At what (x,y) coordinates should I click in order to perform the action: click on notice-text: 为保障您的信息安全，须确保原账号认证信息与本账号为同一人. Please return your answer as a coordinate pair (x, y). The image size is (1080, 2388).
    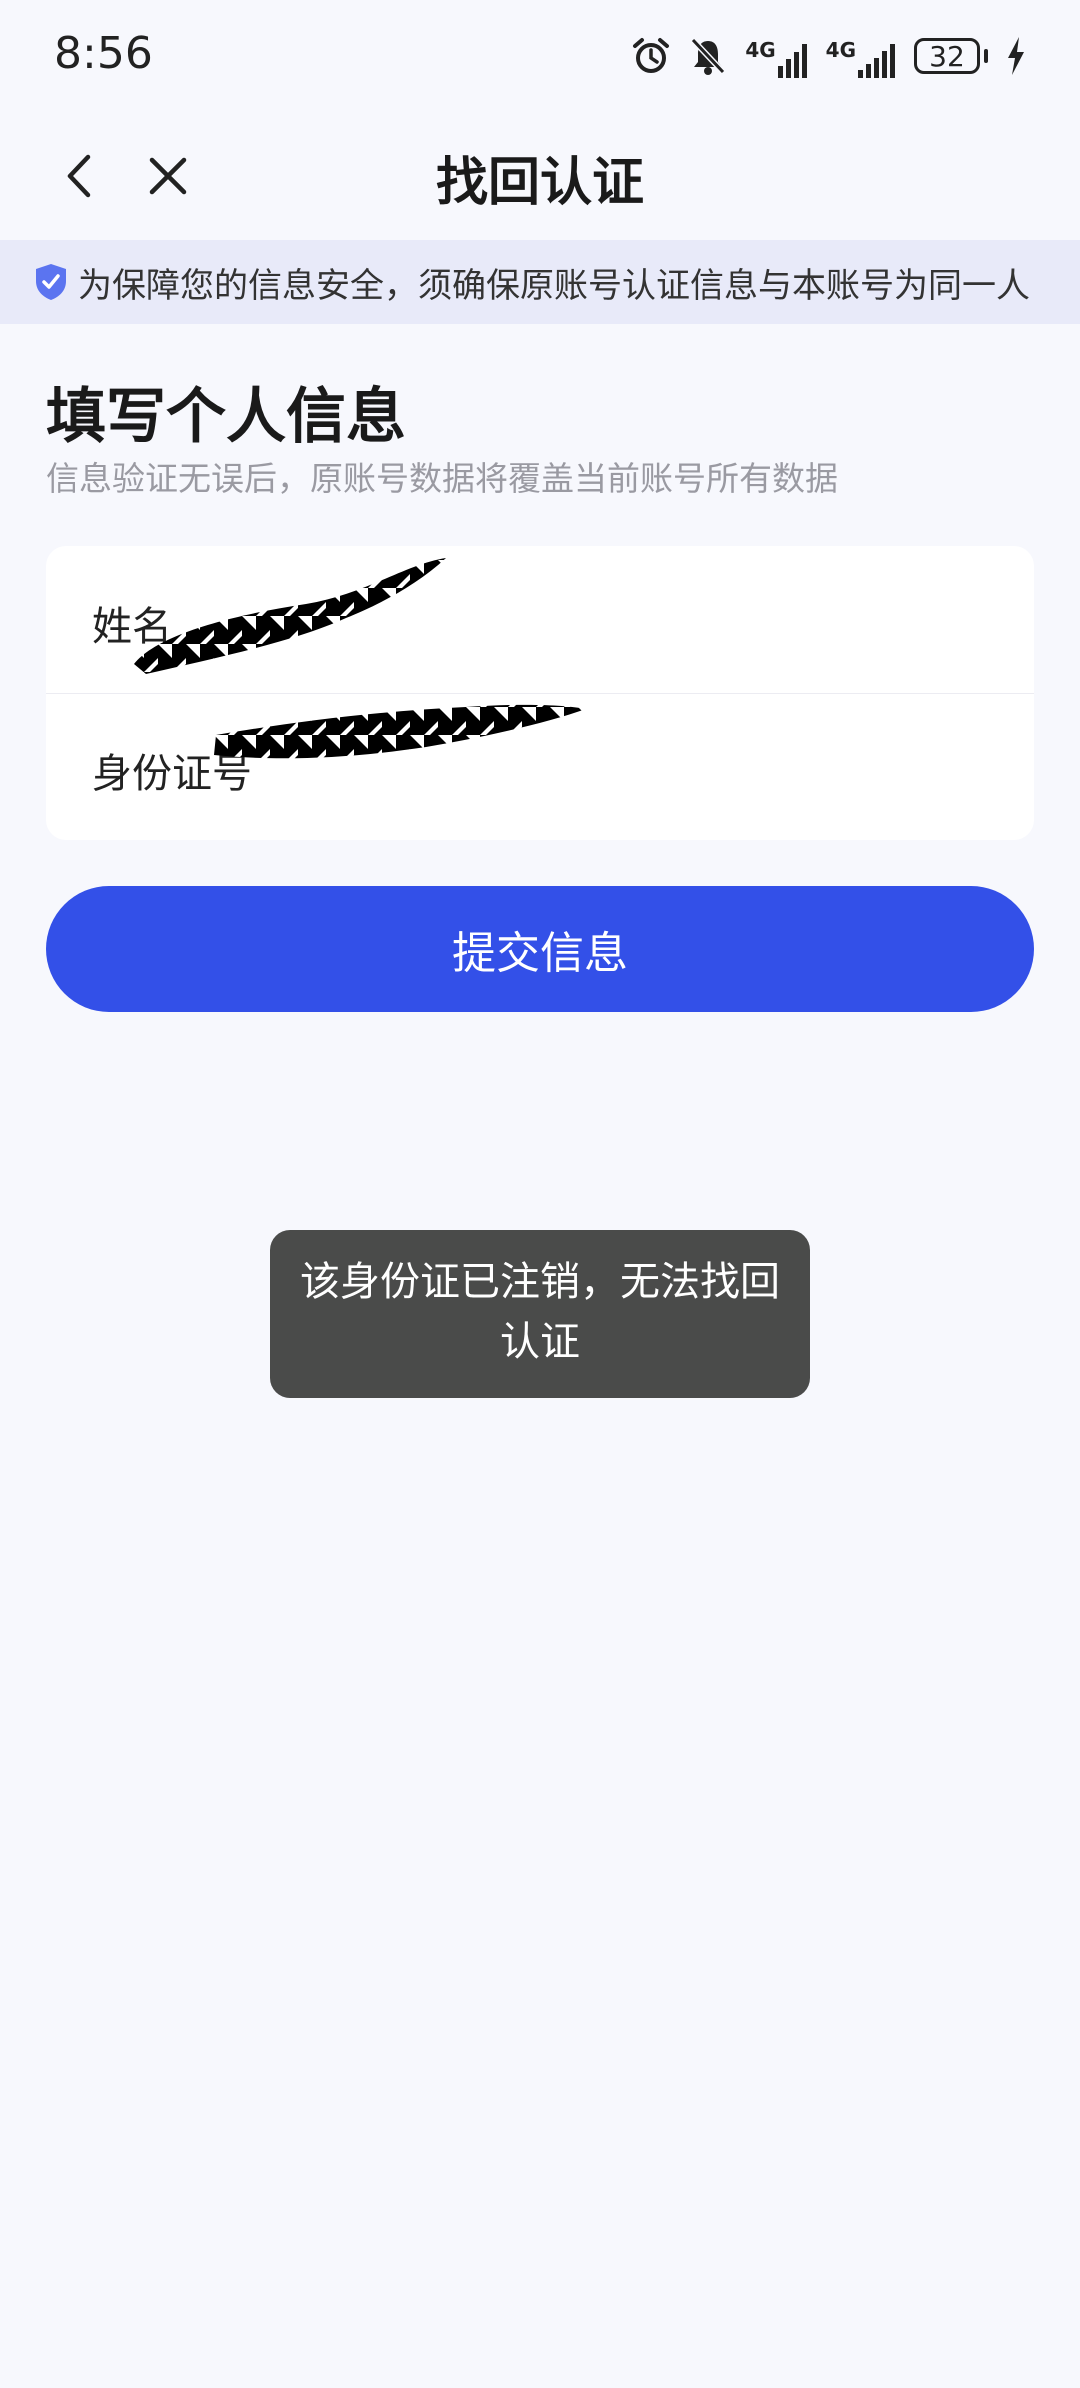
    Looking at the image, I should click on (554, 285).